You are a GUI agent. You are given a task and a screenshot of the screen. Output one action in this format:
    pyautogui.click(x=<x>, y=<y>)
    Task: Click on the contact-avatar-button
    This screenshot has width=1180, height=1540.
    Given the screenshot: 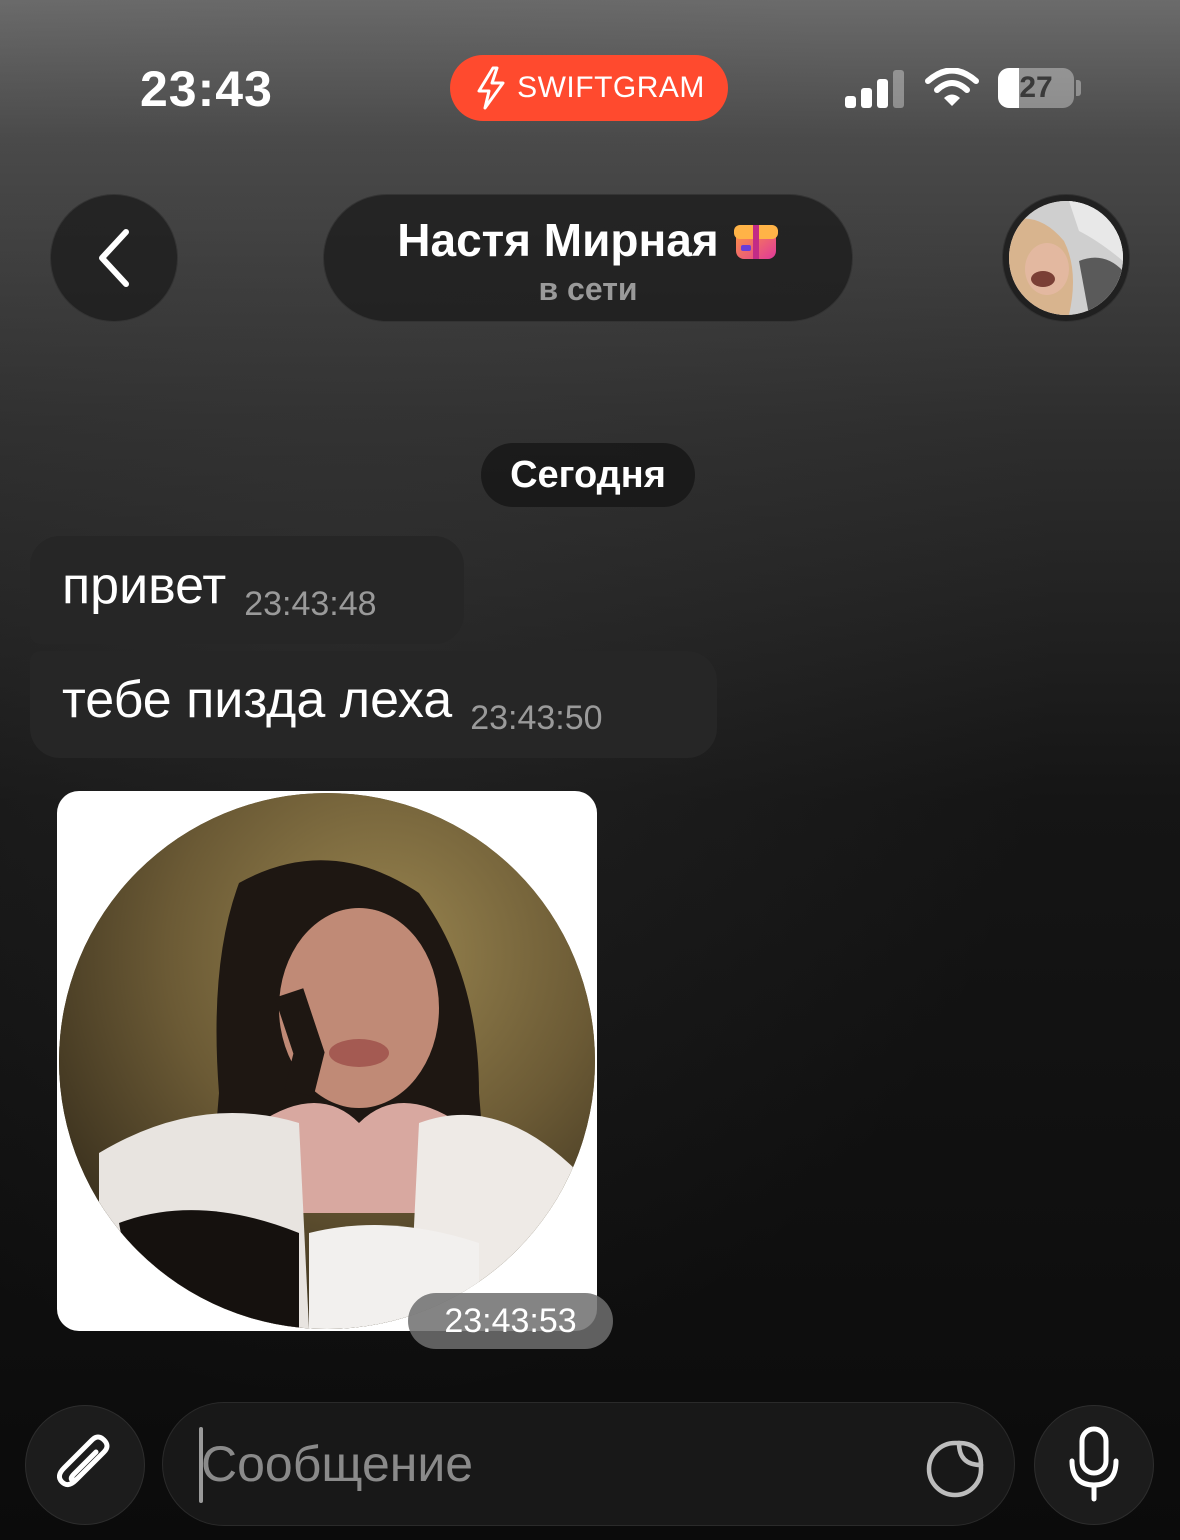 What is the action you would take?
    pyautogui.click(x=1066, y=258)
    